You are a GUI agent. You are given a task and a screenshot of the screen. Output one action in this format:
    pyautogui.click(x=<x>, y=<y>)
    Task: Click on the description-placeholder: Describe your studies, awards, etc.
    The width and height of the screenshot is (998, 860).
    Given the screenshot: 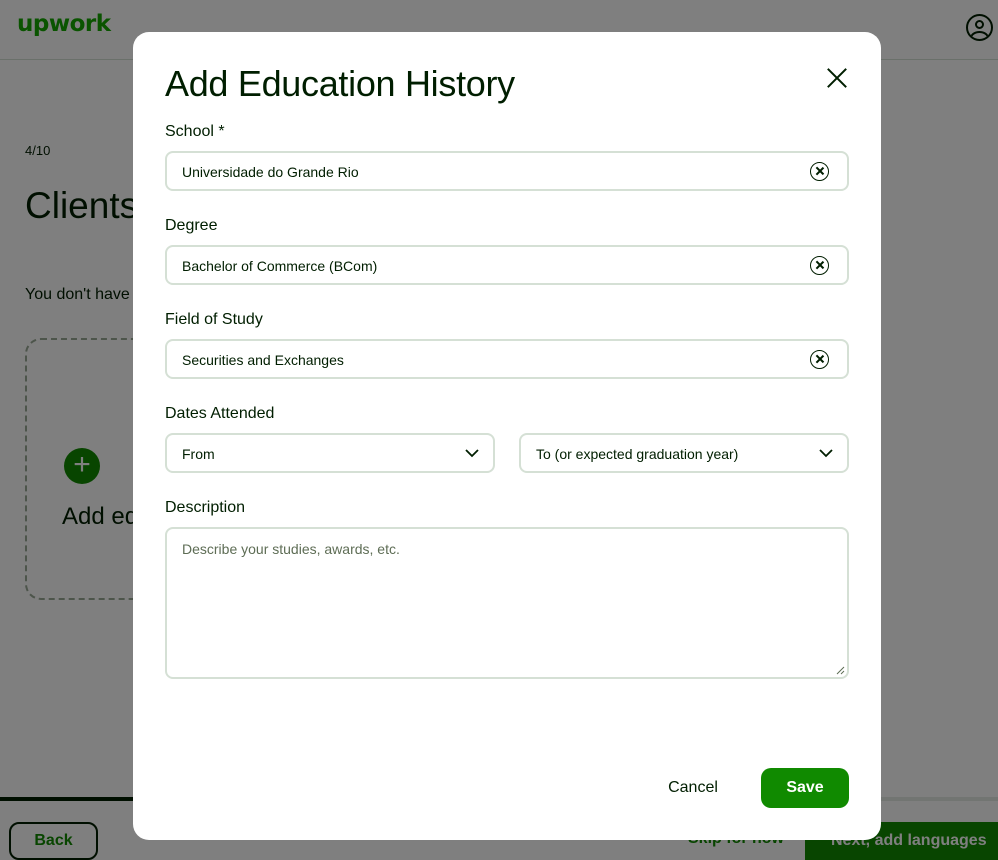 What is the action you would take?
    pyautogui.click(x=291, y=549)
    